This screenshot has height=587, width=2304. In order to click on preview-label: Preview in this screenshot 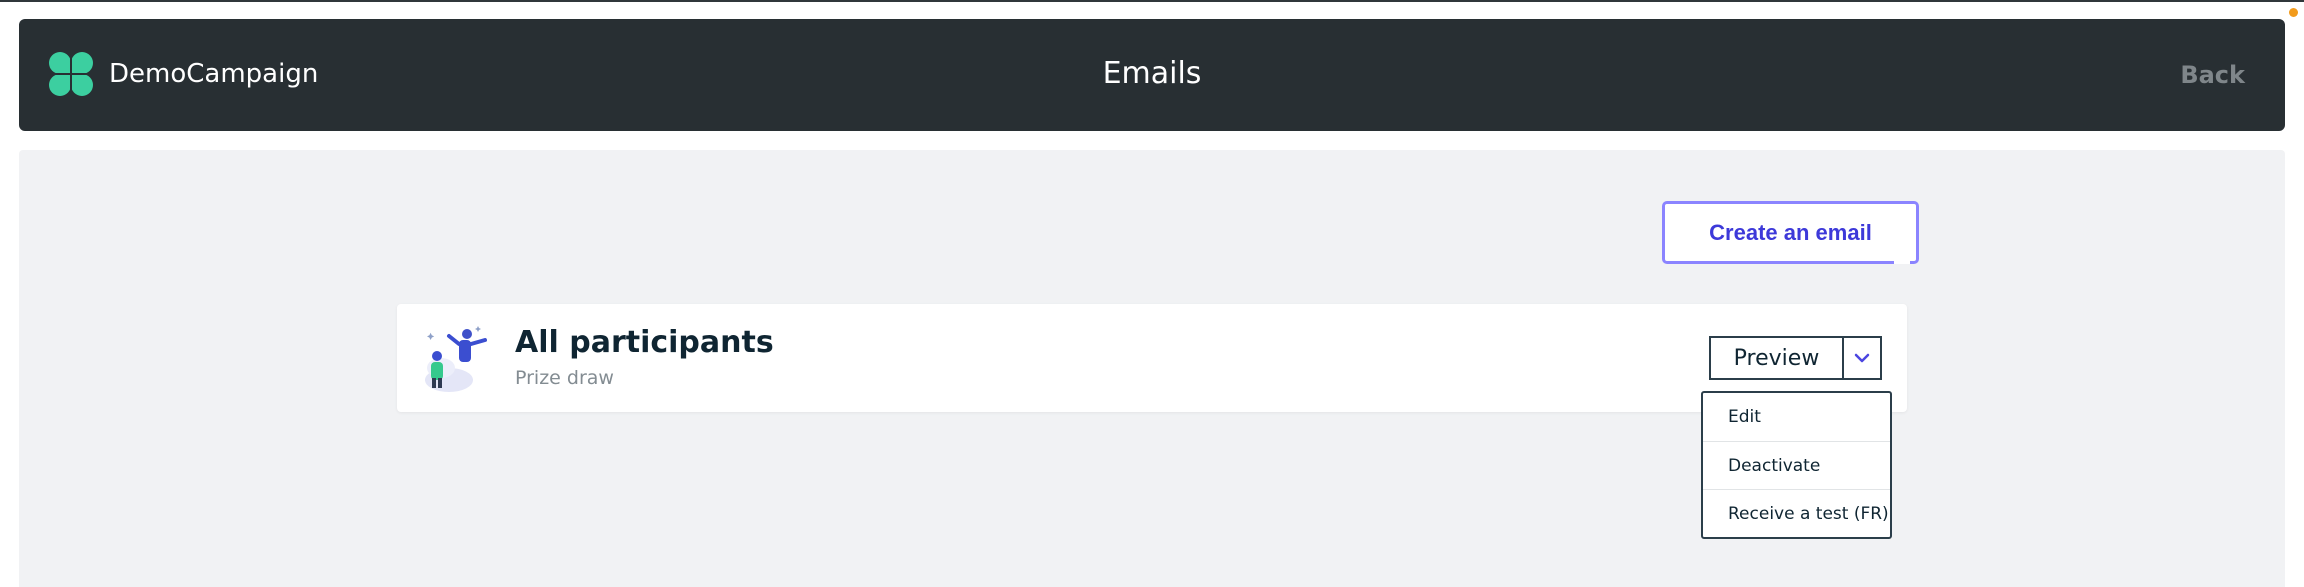, I will do `click(1776, 358)`.